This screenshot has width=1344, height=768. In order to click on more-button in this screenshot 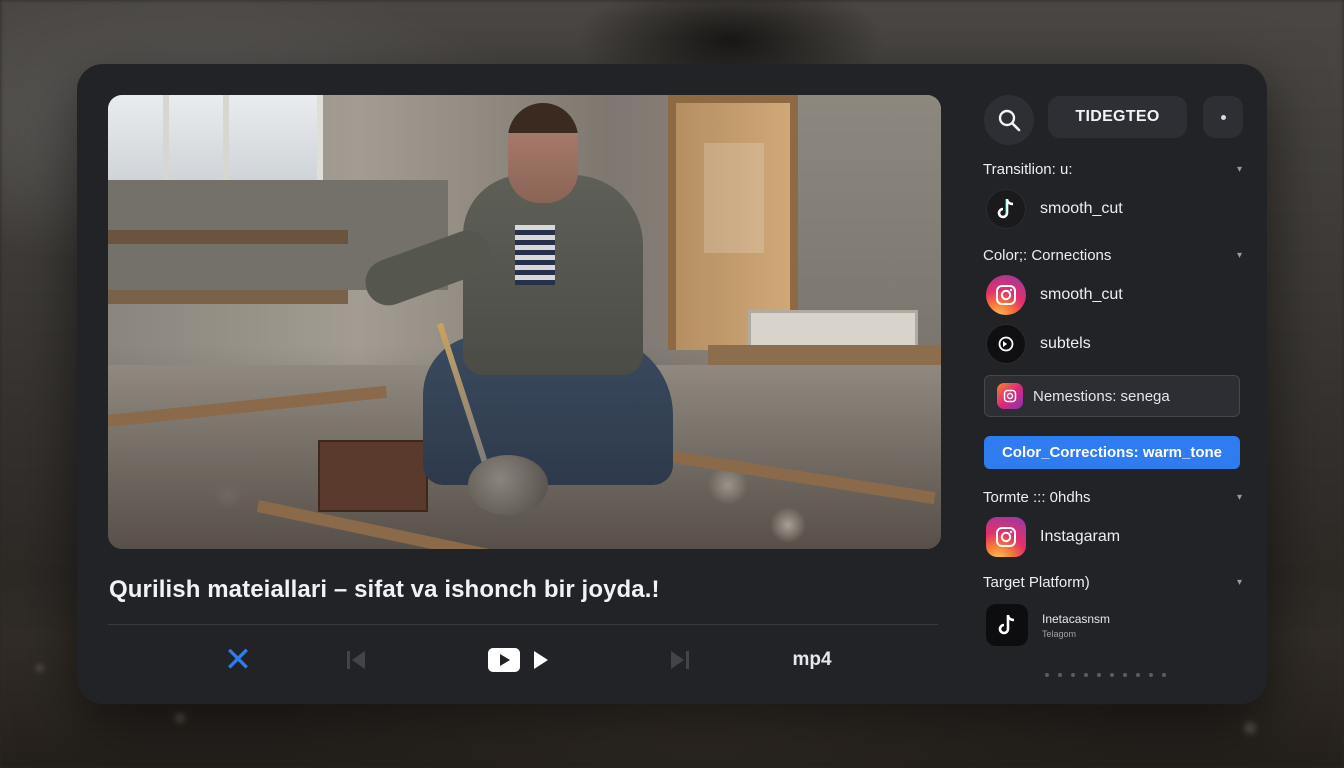, I will do `click(1223, 117)`.